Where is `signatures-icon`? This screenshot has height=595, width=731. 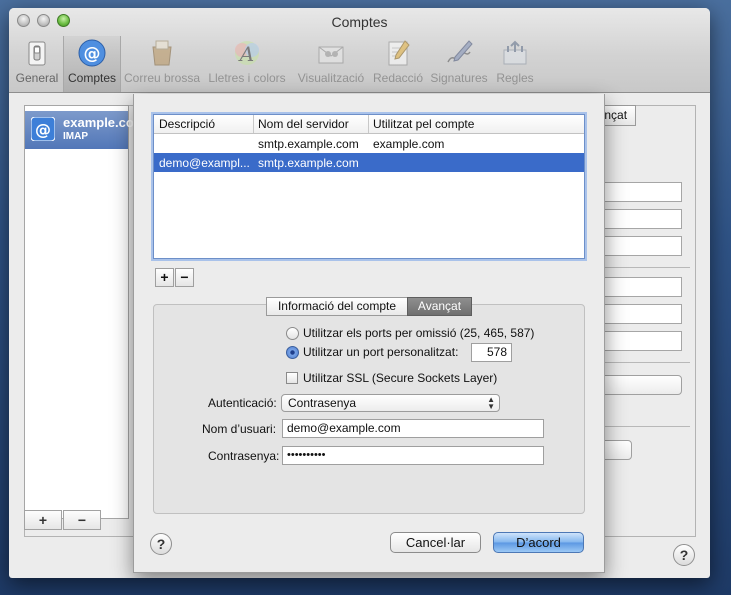 signatures-icon is located at coordinates (460, 51).